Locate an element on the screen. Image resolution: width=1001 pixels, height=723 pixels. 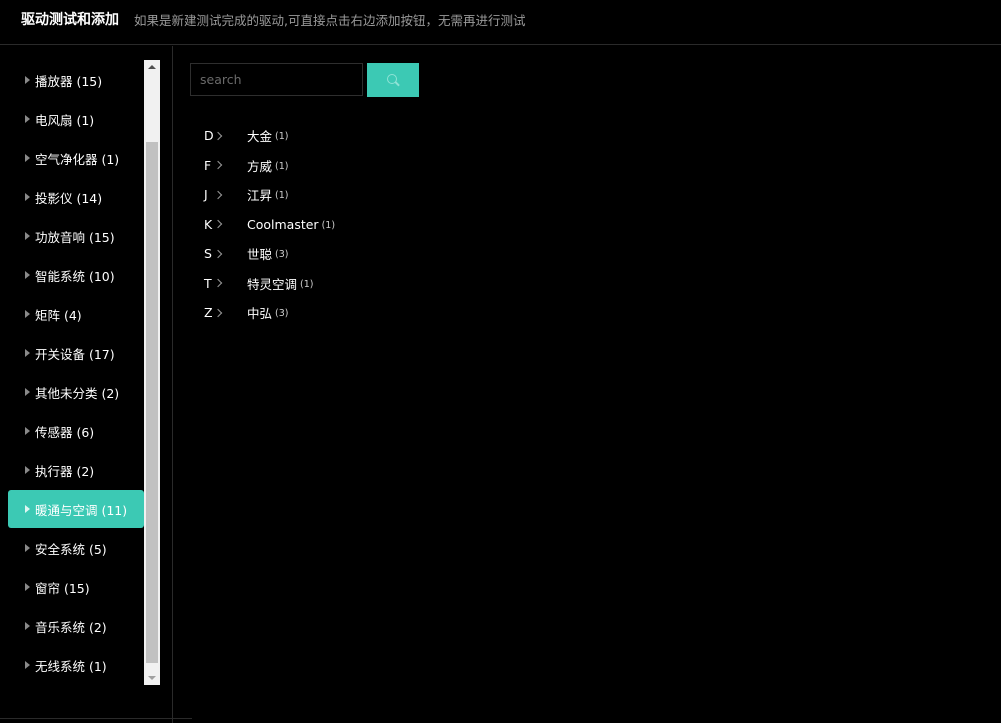
arrow-up-icon is located at coordinates (152, 67).